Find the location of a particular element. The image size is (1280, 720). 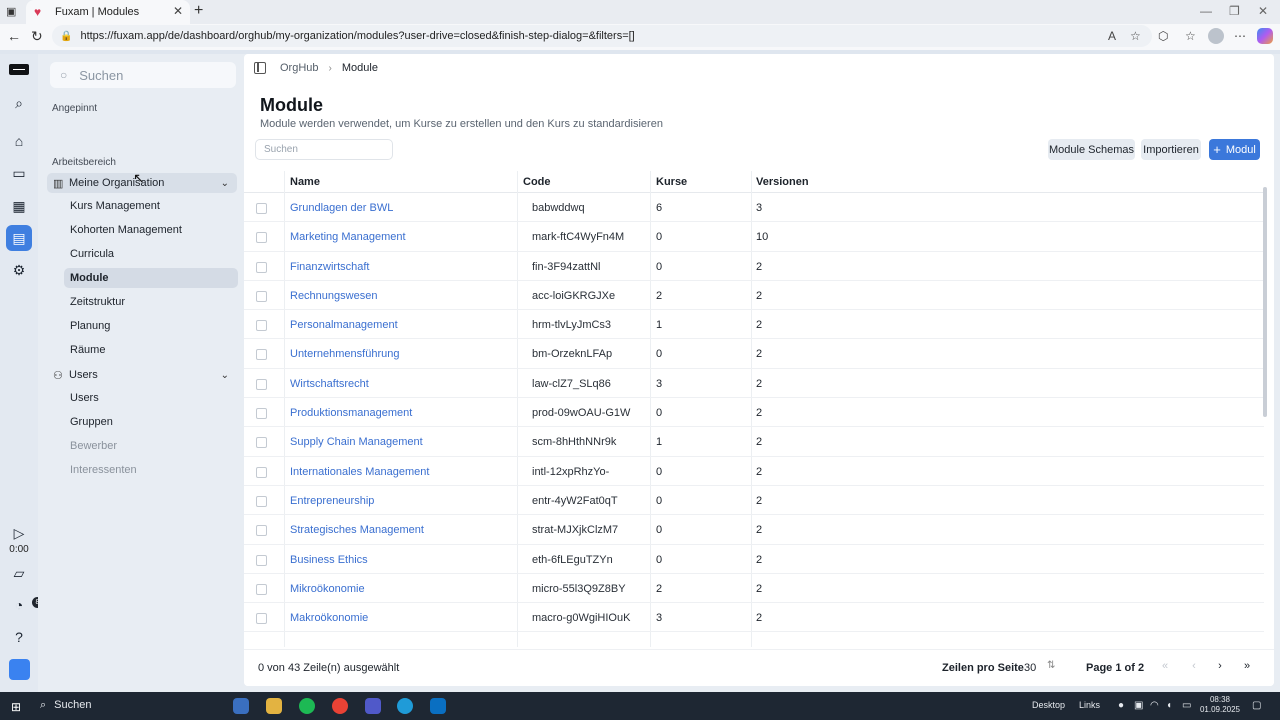

browser-tab: ♥ Fuxam | Modules ✕ is located at coordinates (108, 12).